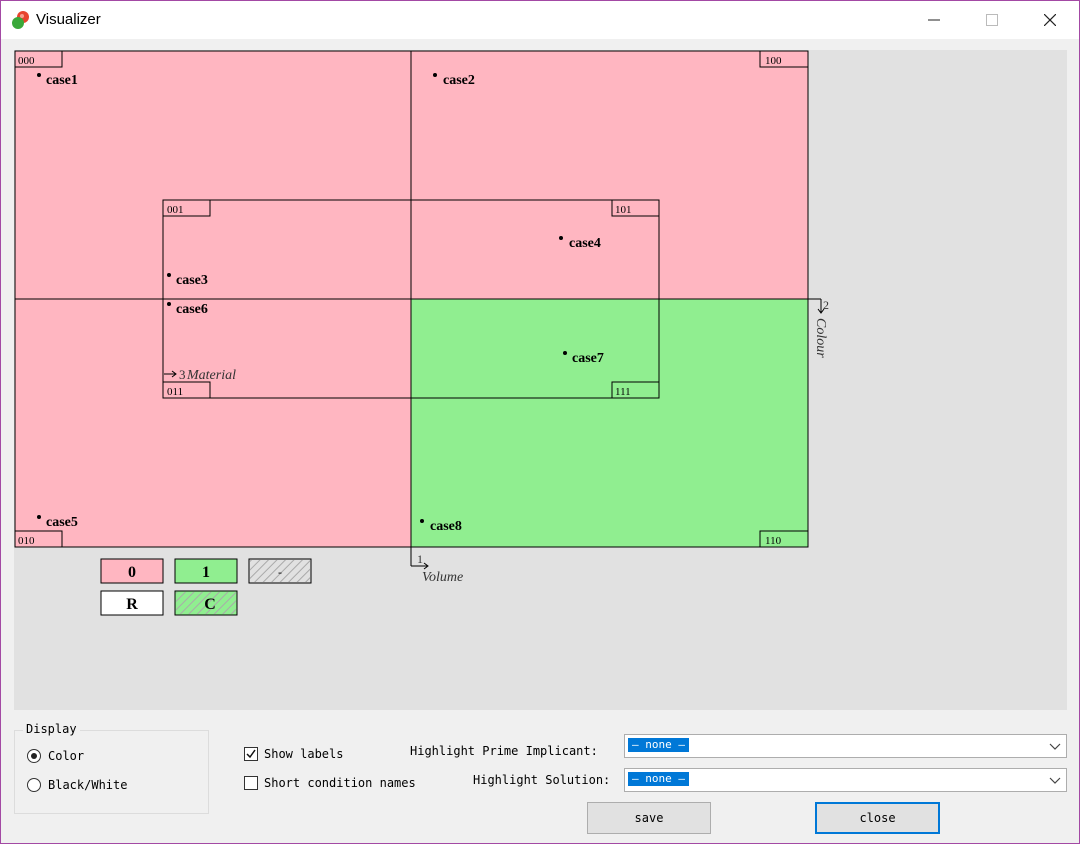  Describe the element at coordinates (585, 243) in the screenshot. I see `case-label: case4` at that location.